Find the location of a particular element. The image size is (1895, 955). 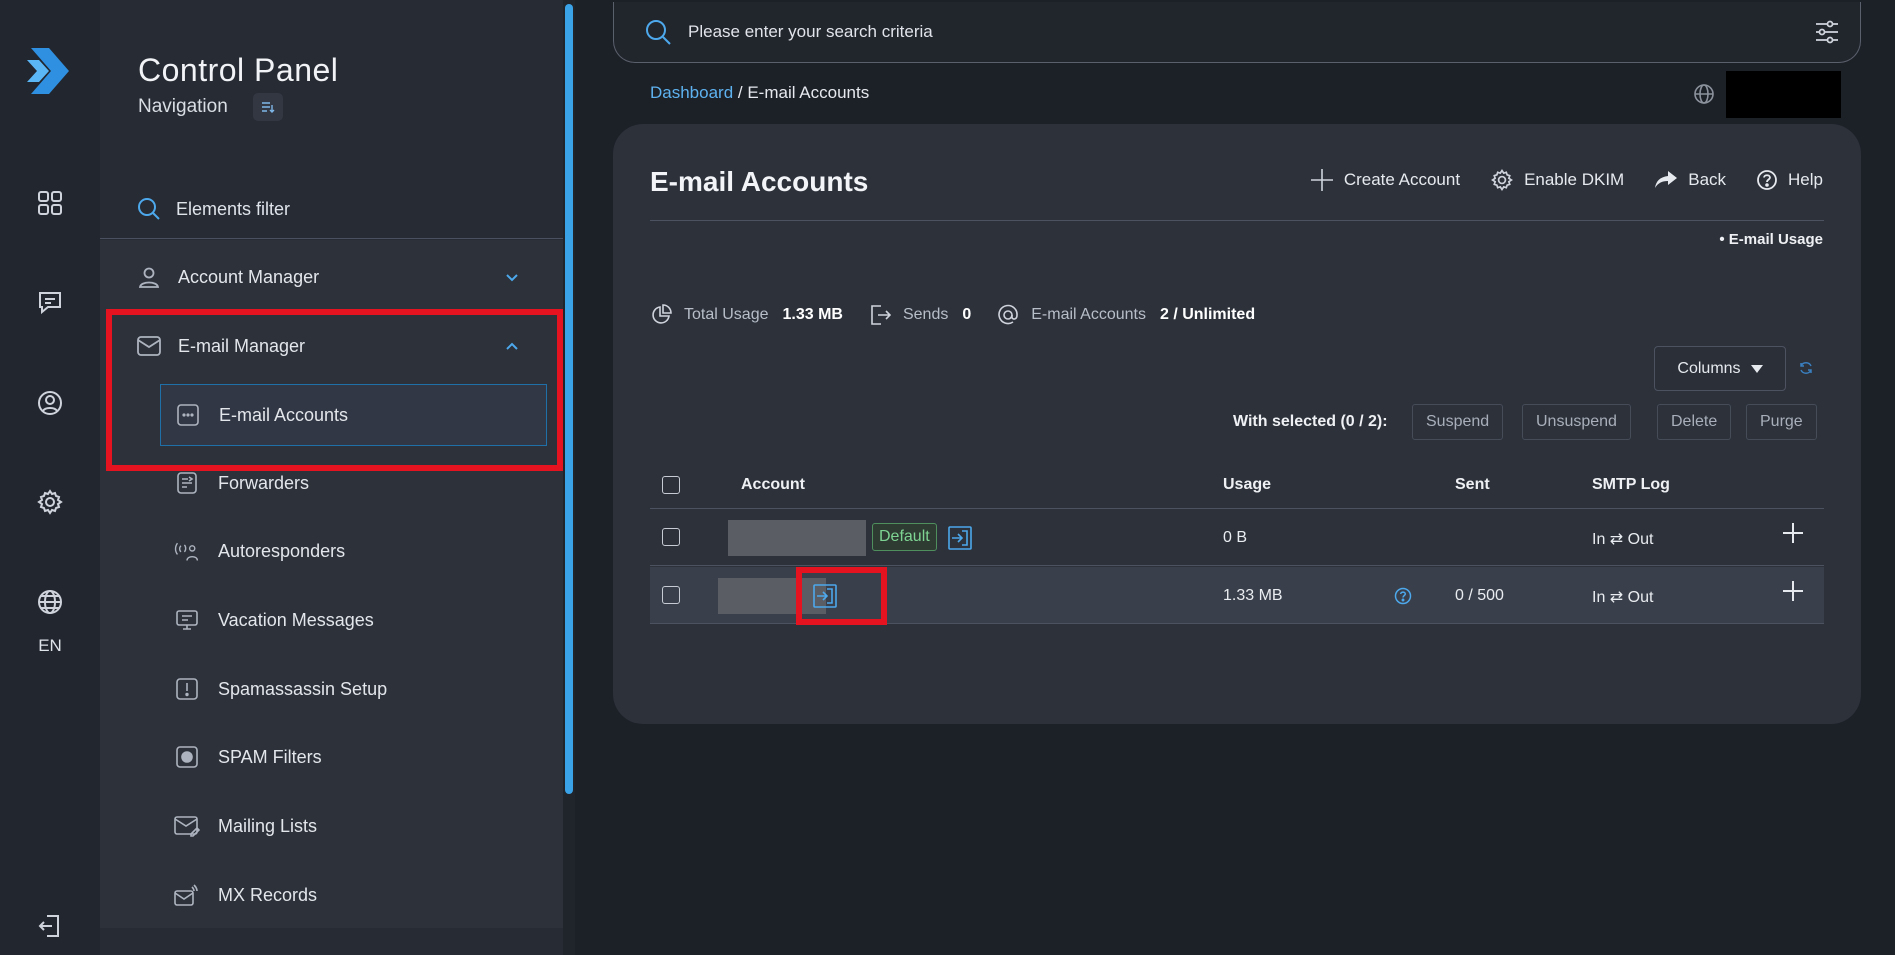

caret-down-icon is located at coordinates (1756, 368).